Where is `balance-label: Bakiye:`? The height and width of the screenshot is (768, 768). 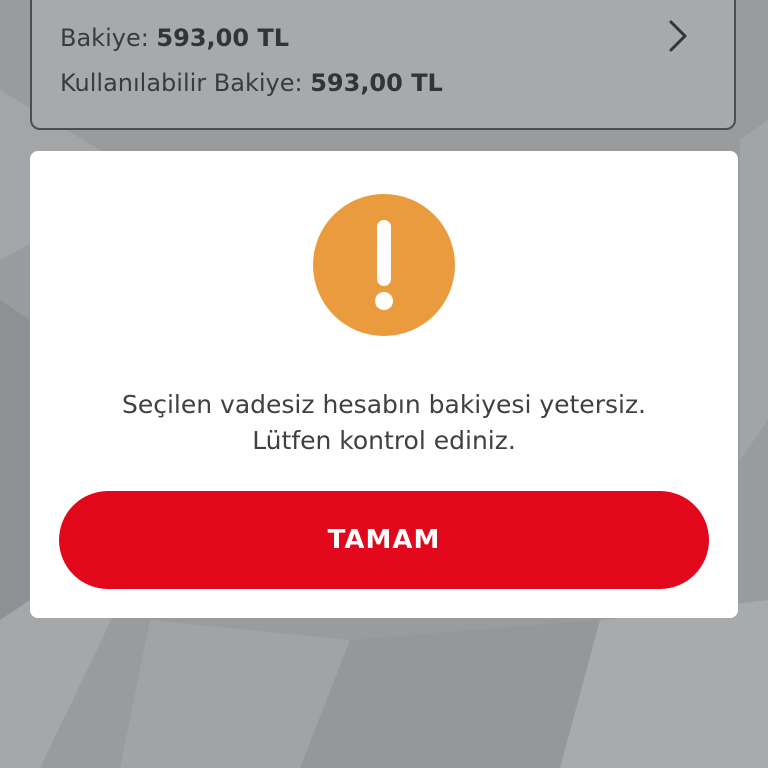 balance-label: Bakiye: is located at coordinates (108, 38).